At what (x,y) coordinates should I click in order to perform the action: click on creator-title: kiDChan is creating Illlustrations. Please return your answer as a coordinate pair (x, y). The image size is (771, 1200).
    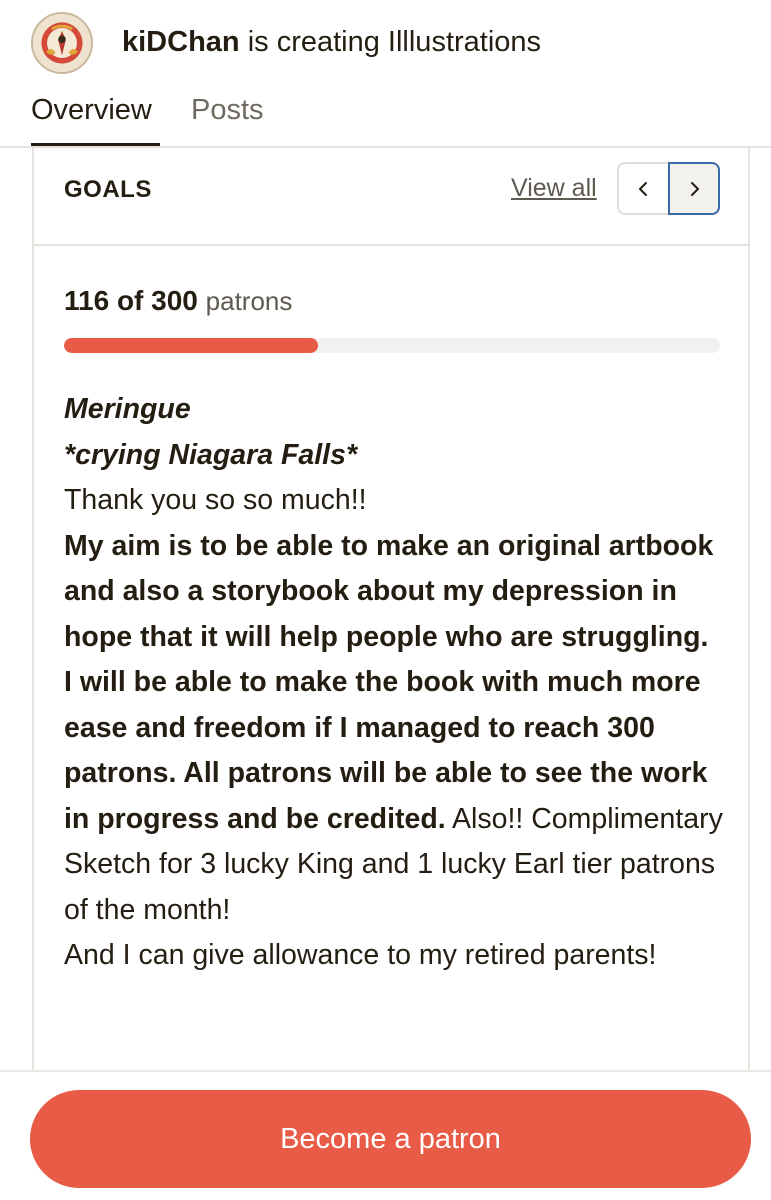
    Looking at the image, I should click on (331, 42).